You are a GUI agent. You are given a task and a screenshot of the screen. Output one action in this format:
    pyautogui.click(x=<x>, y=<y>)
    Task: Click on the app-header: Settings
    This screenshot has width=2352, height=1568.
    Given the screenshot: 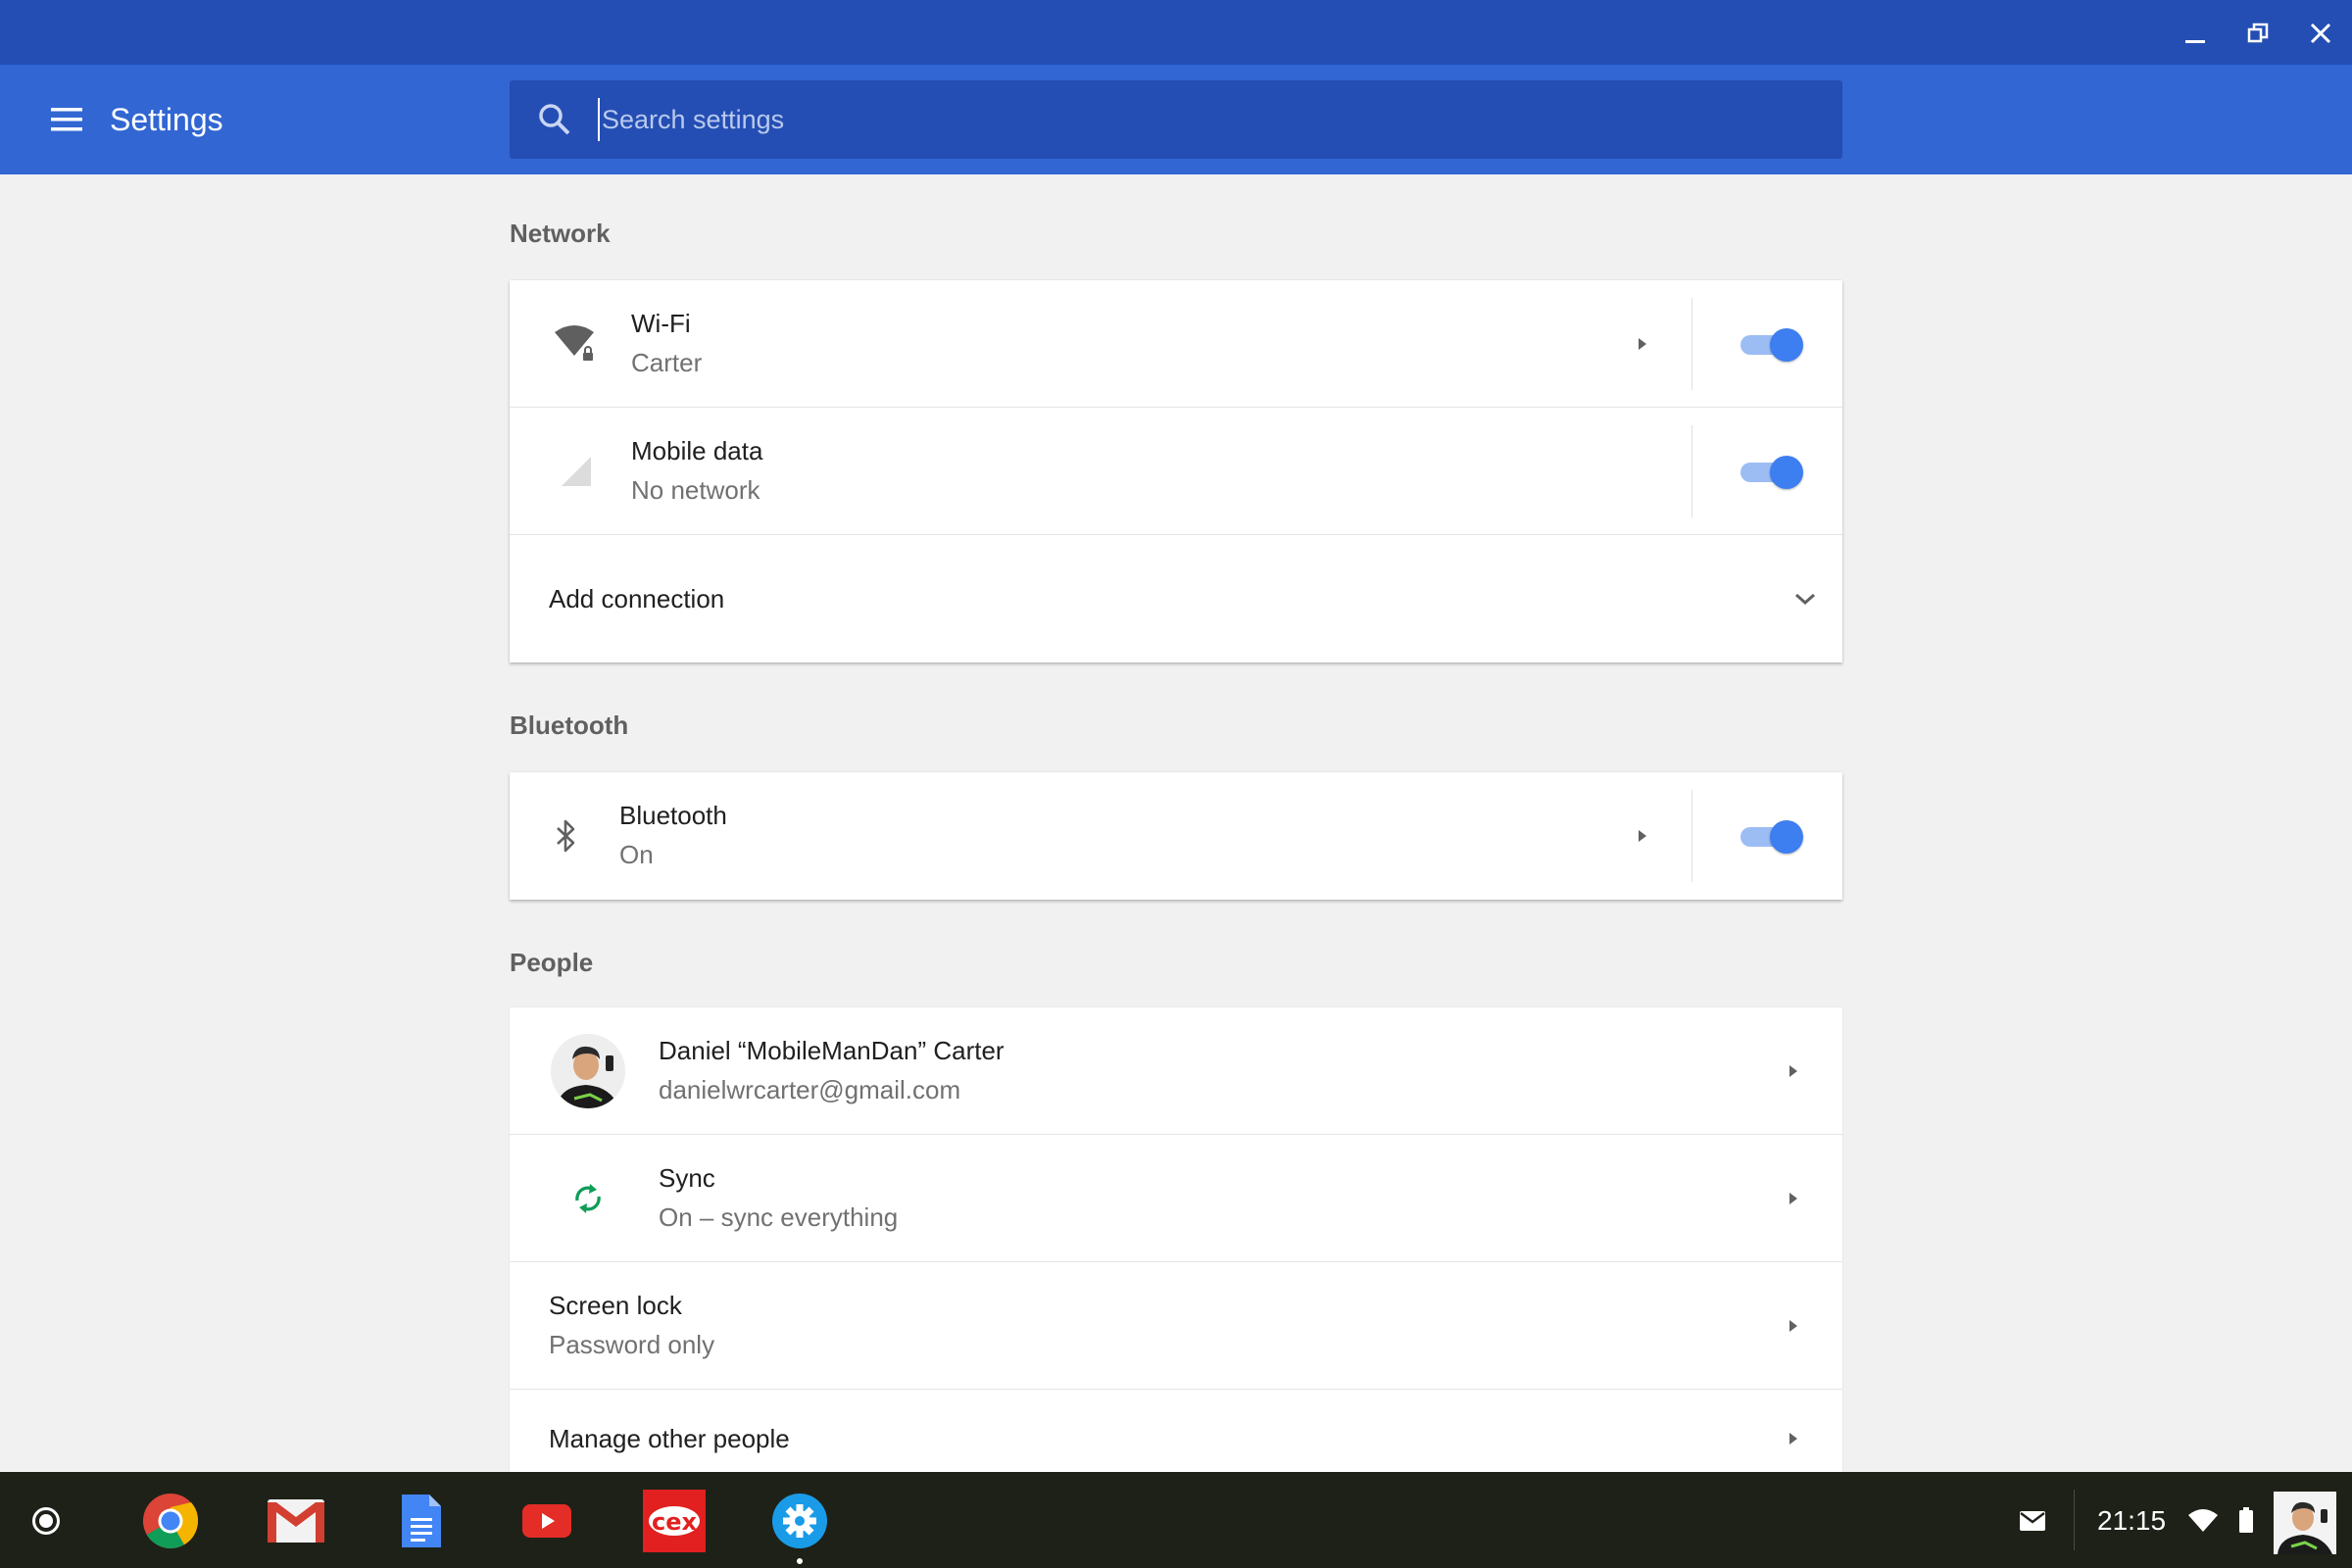 What is the action you would take?
    pyautogui.click(x=1176, y=119)
    